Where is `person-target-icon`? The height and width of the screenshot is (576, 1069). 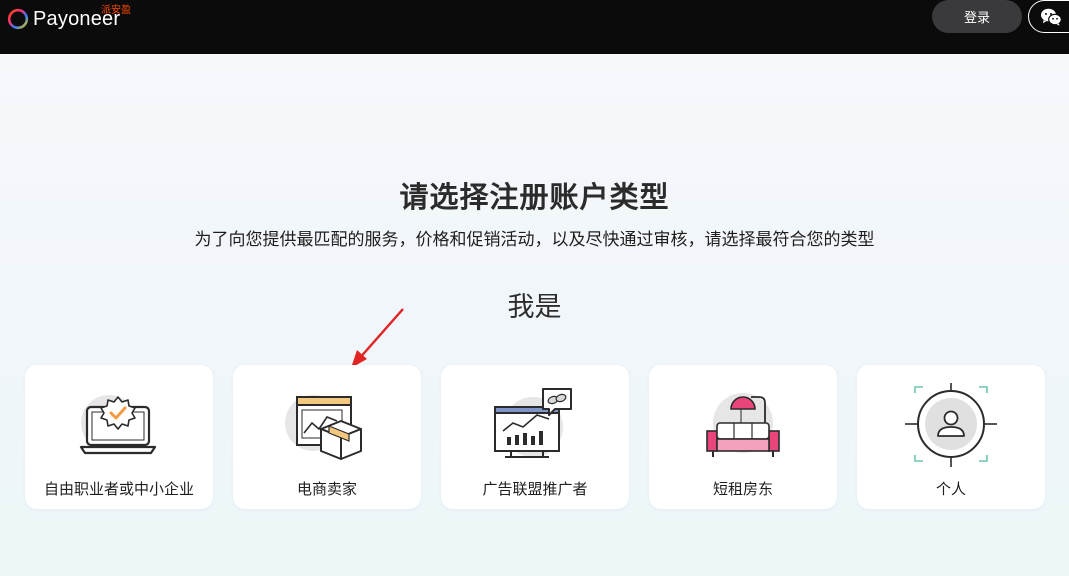 person-target-icon is located at coordinates (951, 425).